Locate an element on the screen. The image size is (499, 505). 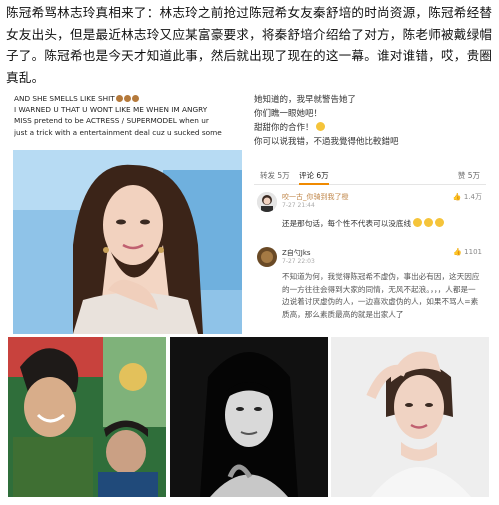
post-line: 她知道的，我早就警告她了 is located at coordinates (305, 100).